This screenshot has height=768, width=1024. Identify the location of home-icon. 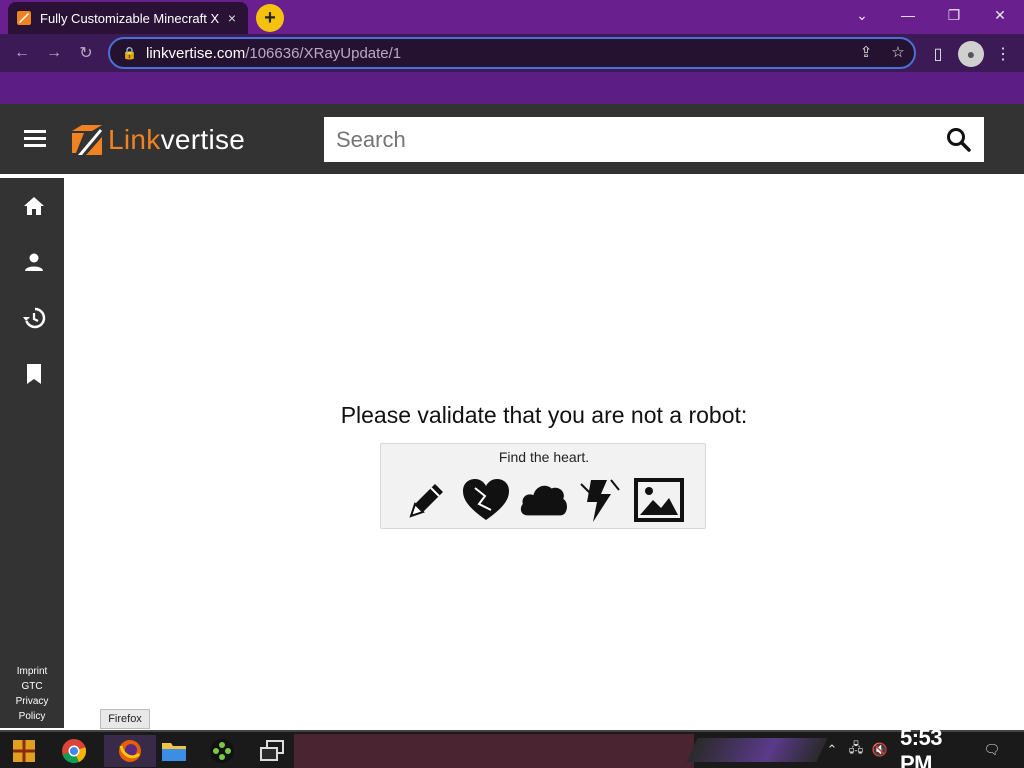
(34, 206).